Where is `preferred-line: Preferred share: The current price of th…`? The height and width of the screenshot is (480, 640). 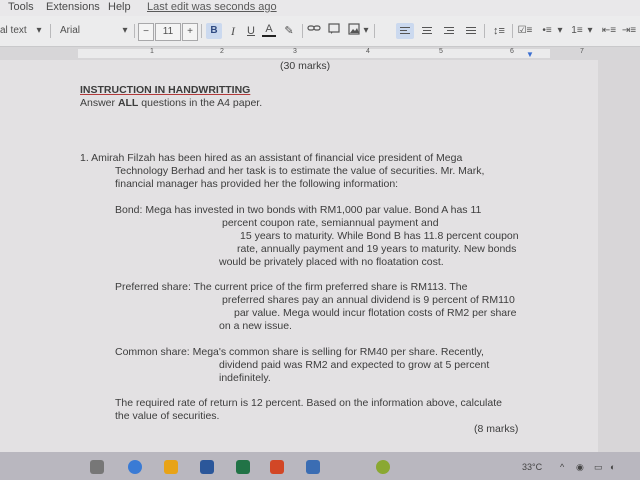 preferred-line: Preferred share: The current price of th… is located at coordinates (291, 287).